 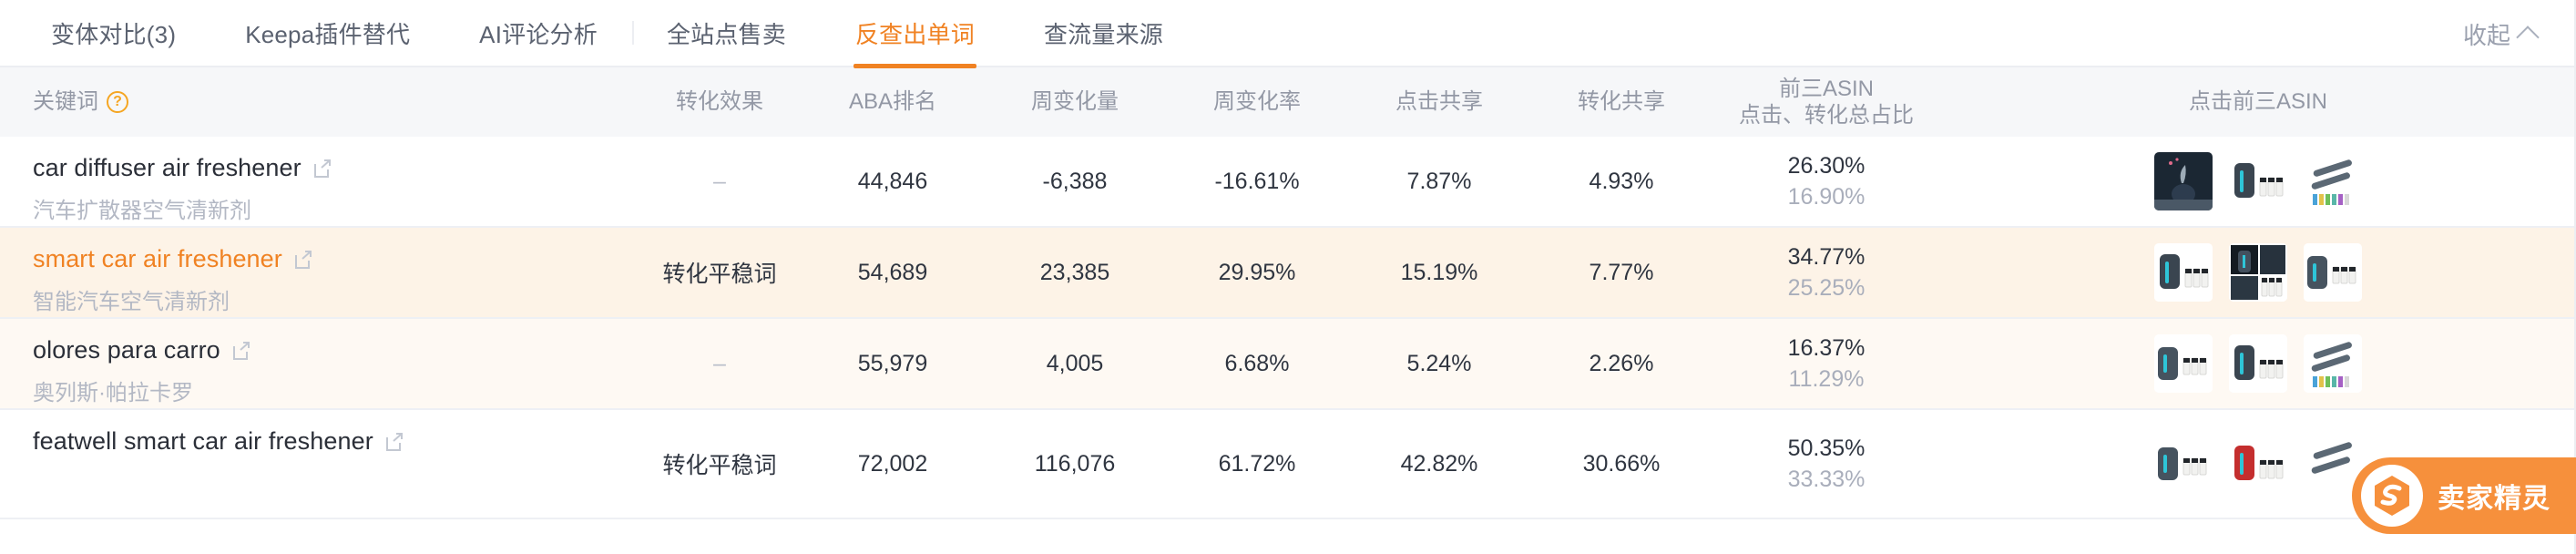 I want to click on chevron-up-icon, so click(x=2528, y=37).